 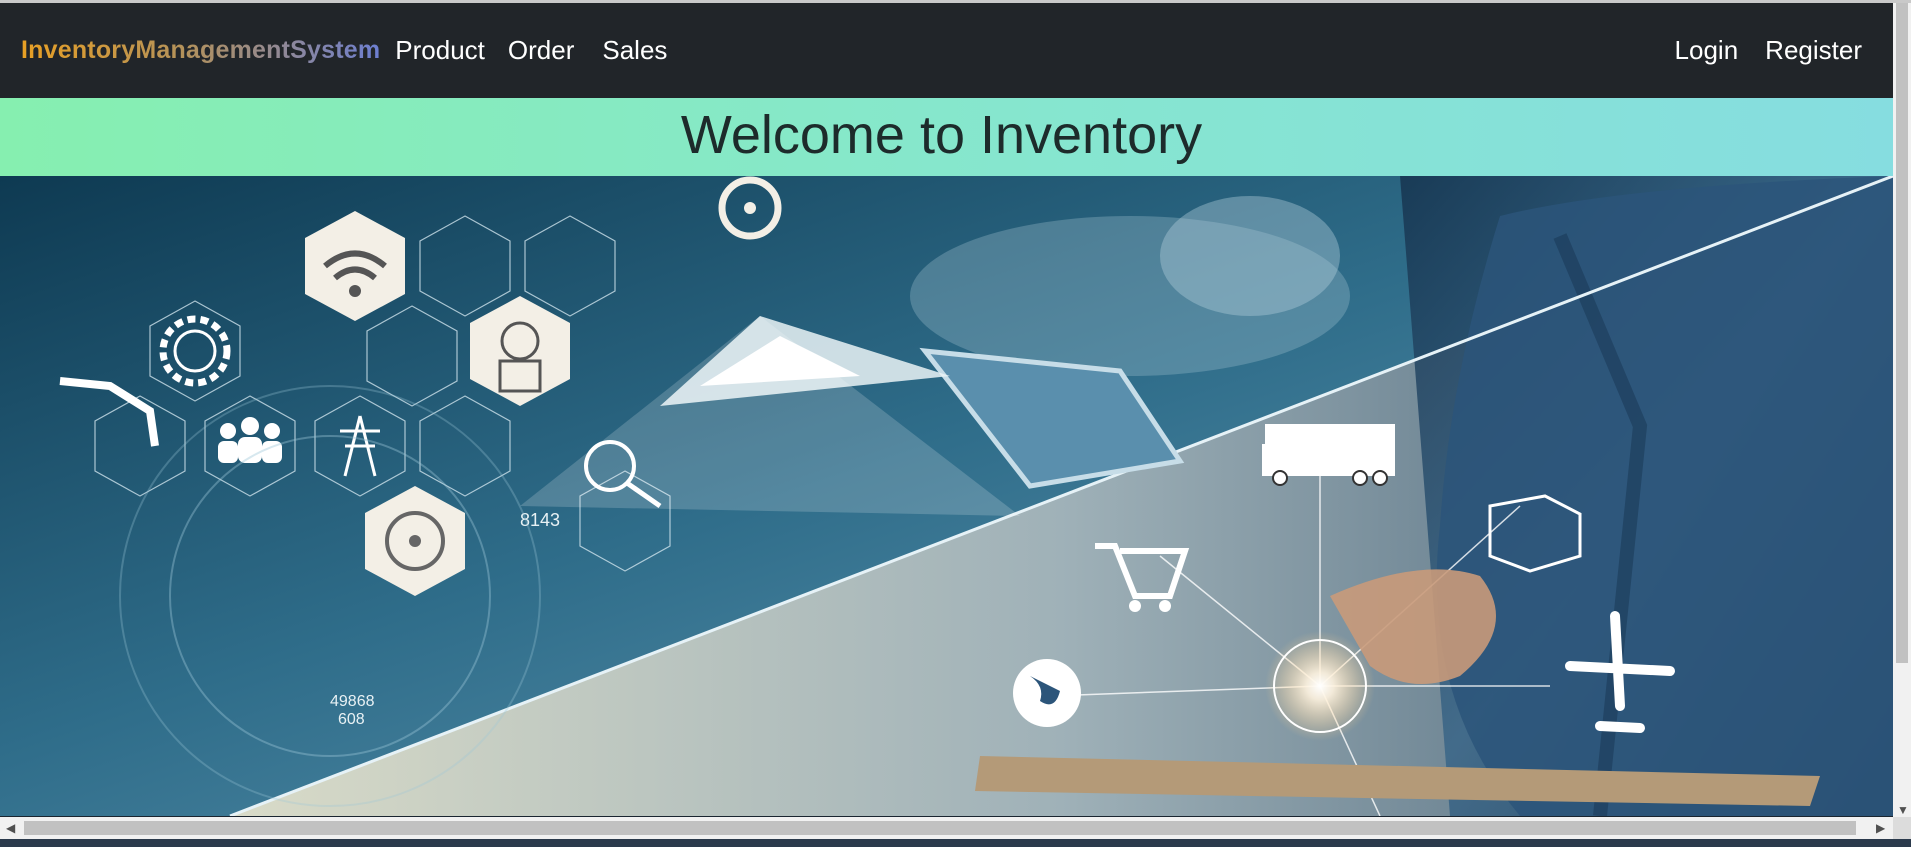 I want to click on horizontal-scrollbar-thumb, so click(x=940, y=828).